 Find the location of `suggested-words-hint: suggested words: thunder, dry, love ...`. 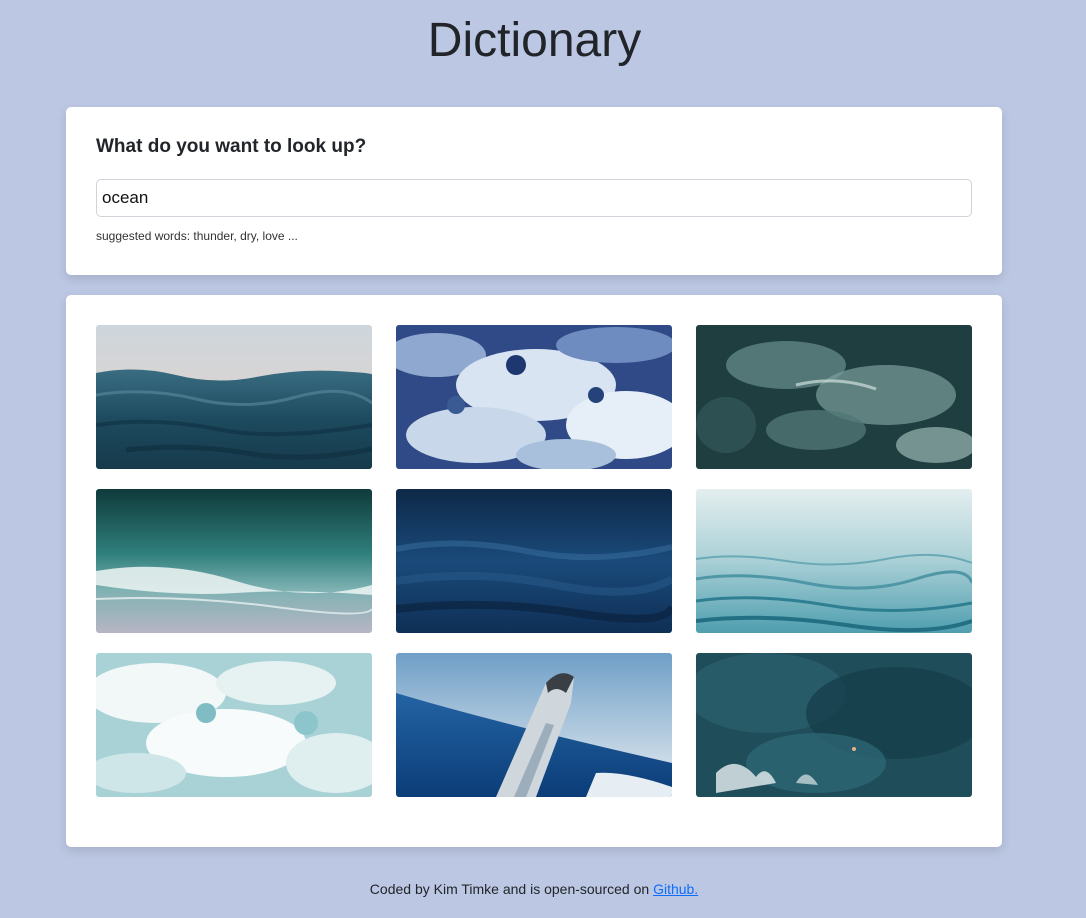

suggested-words-hint: suggested words: thunder, dry, love ... is located at coordinates (197, 236).